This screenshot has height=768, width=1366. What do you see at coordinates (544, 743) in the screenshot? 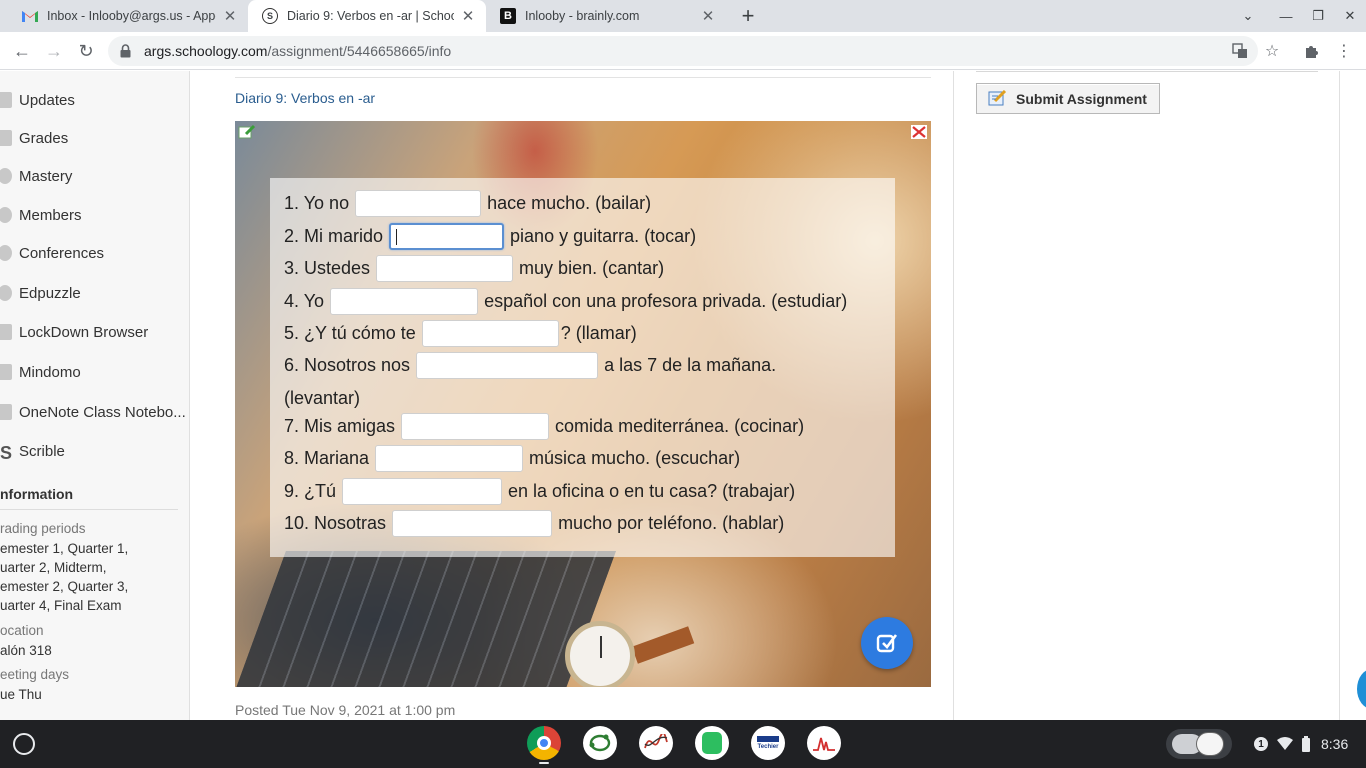
I see `chrome-icon` at bounding box center [544, 743].